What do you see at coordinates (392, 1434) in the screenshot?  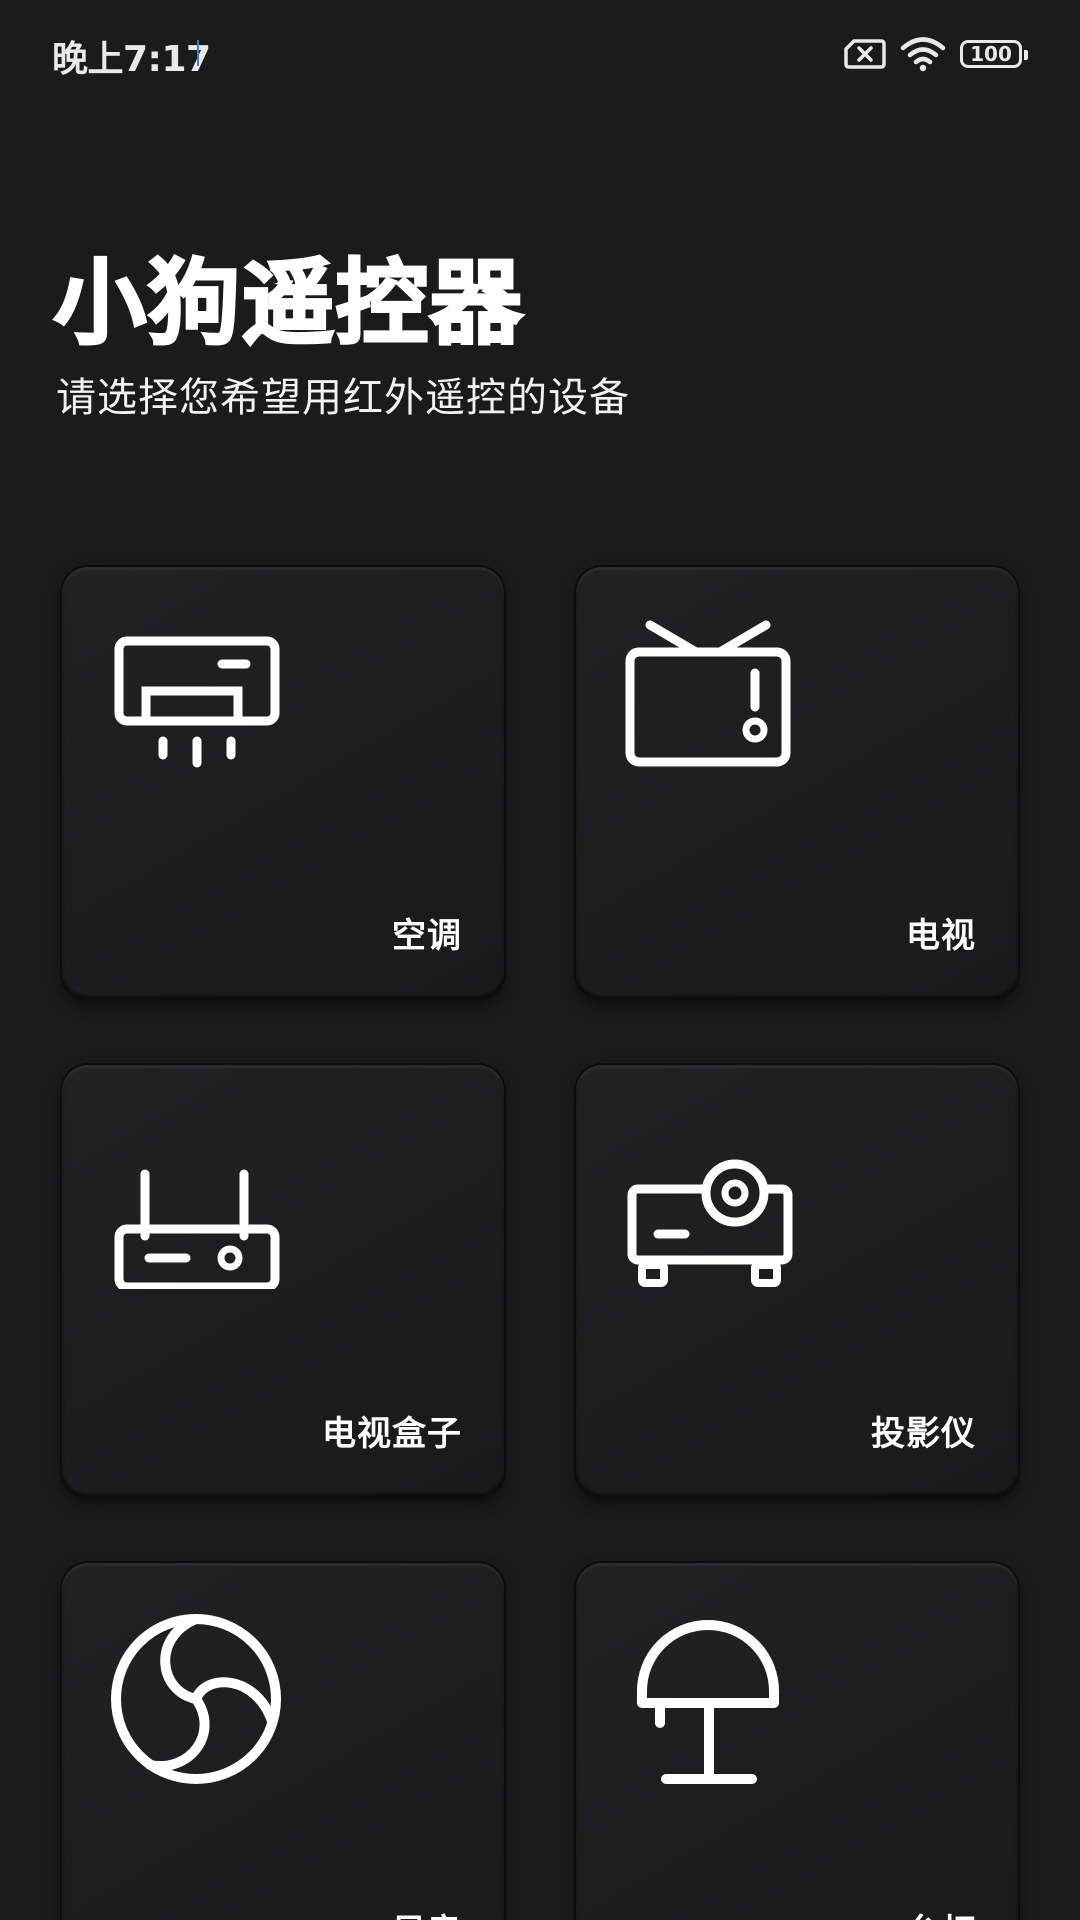 I see `device-label: 电视盒子` at bounding box center [392, 1434].